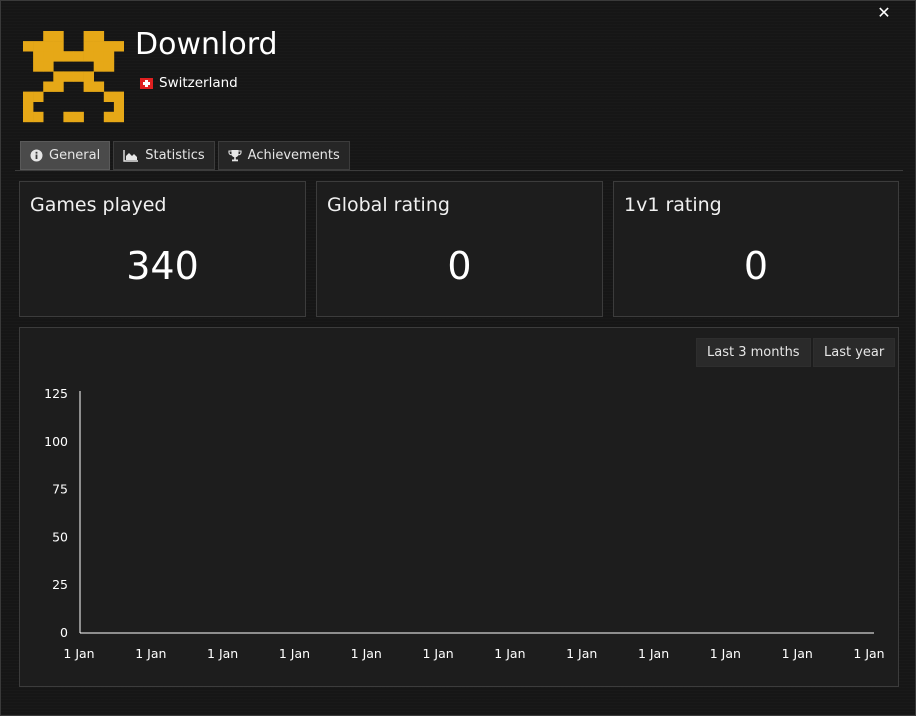 This screenshot has height=716, width=916. Describe the element at coordinates (884, 13) in the screenshot. I see `close-icon: ✕` at that location.